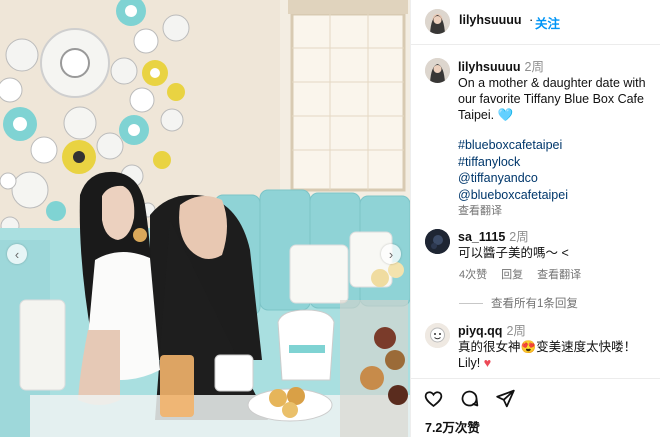 The height and width of the screenshot is (437, 660). I want to click on chevron-left-icon: ‹, so click(17, 254).